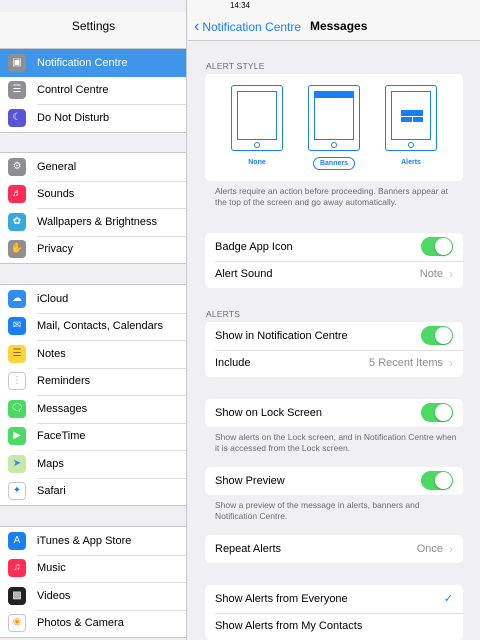 Image resolution: width=480 pixels, height=640 pixels. I want to click on ipad-alert-icon, so click(411, 118).